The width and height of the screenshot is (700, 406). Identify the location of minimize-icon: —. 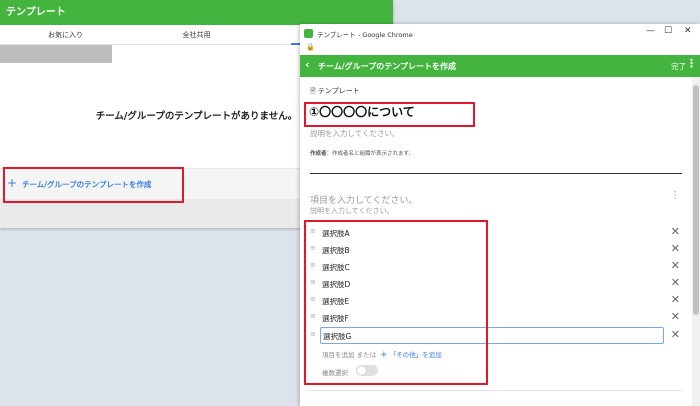
(650, 31).